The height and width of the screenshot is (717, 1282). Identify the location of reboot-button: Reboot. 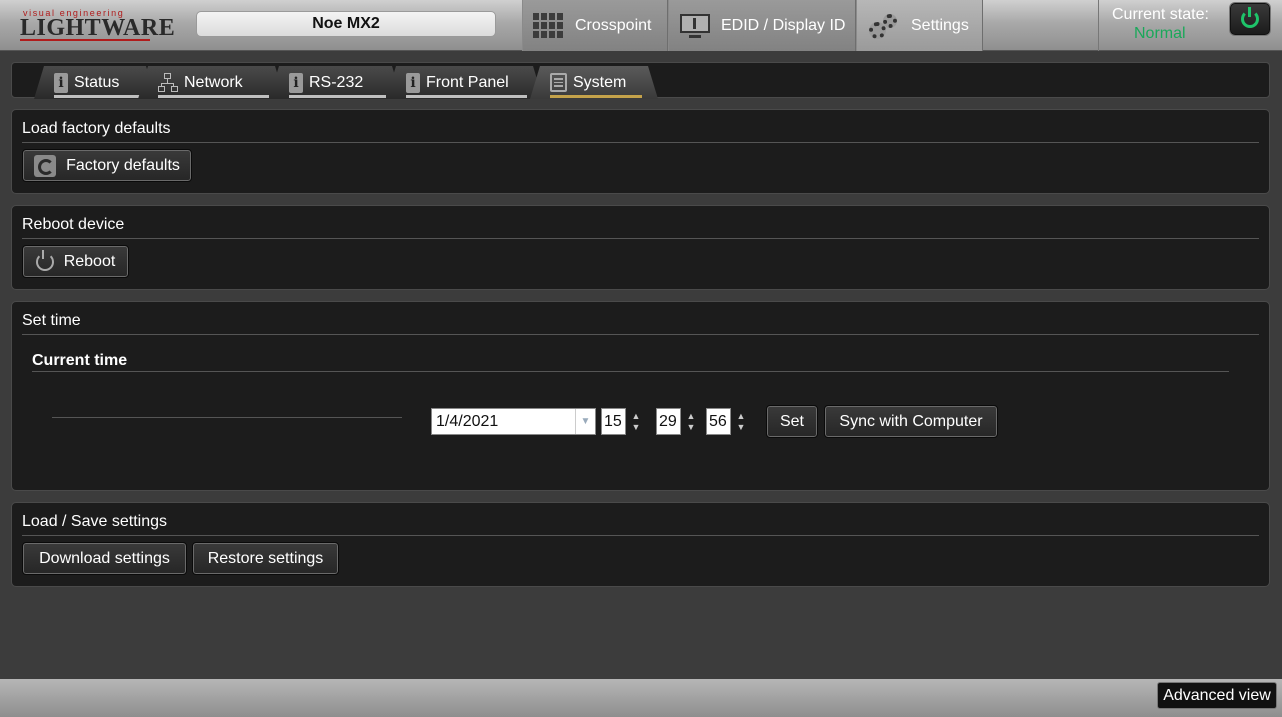
(75, 261).